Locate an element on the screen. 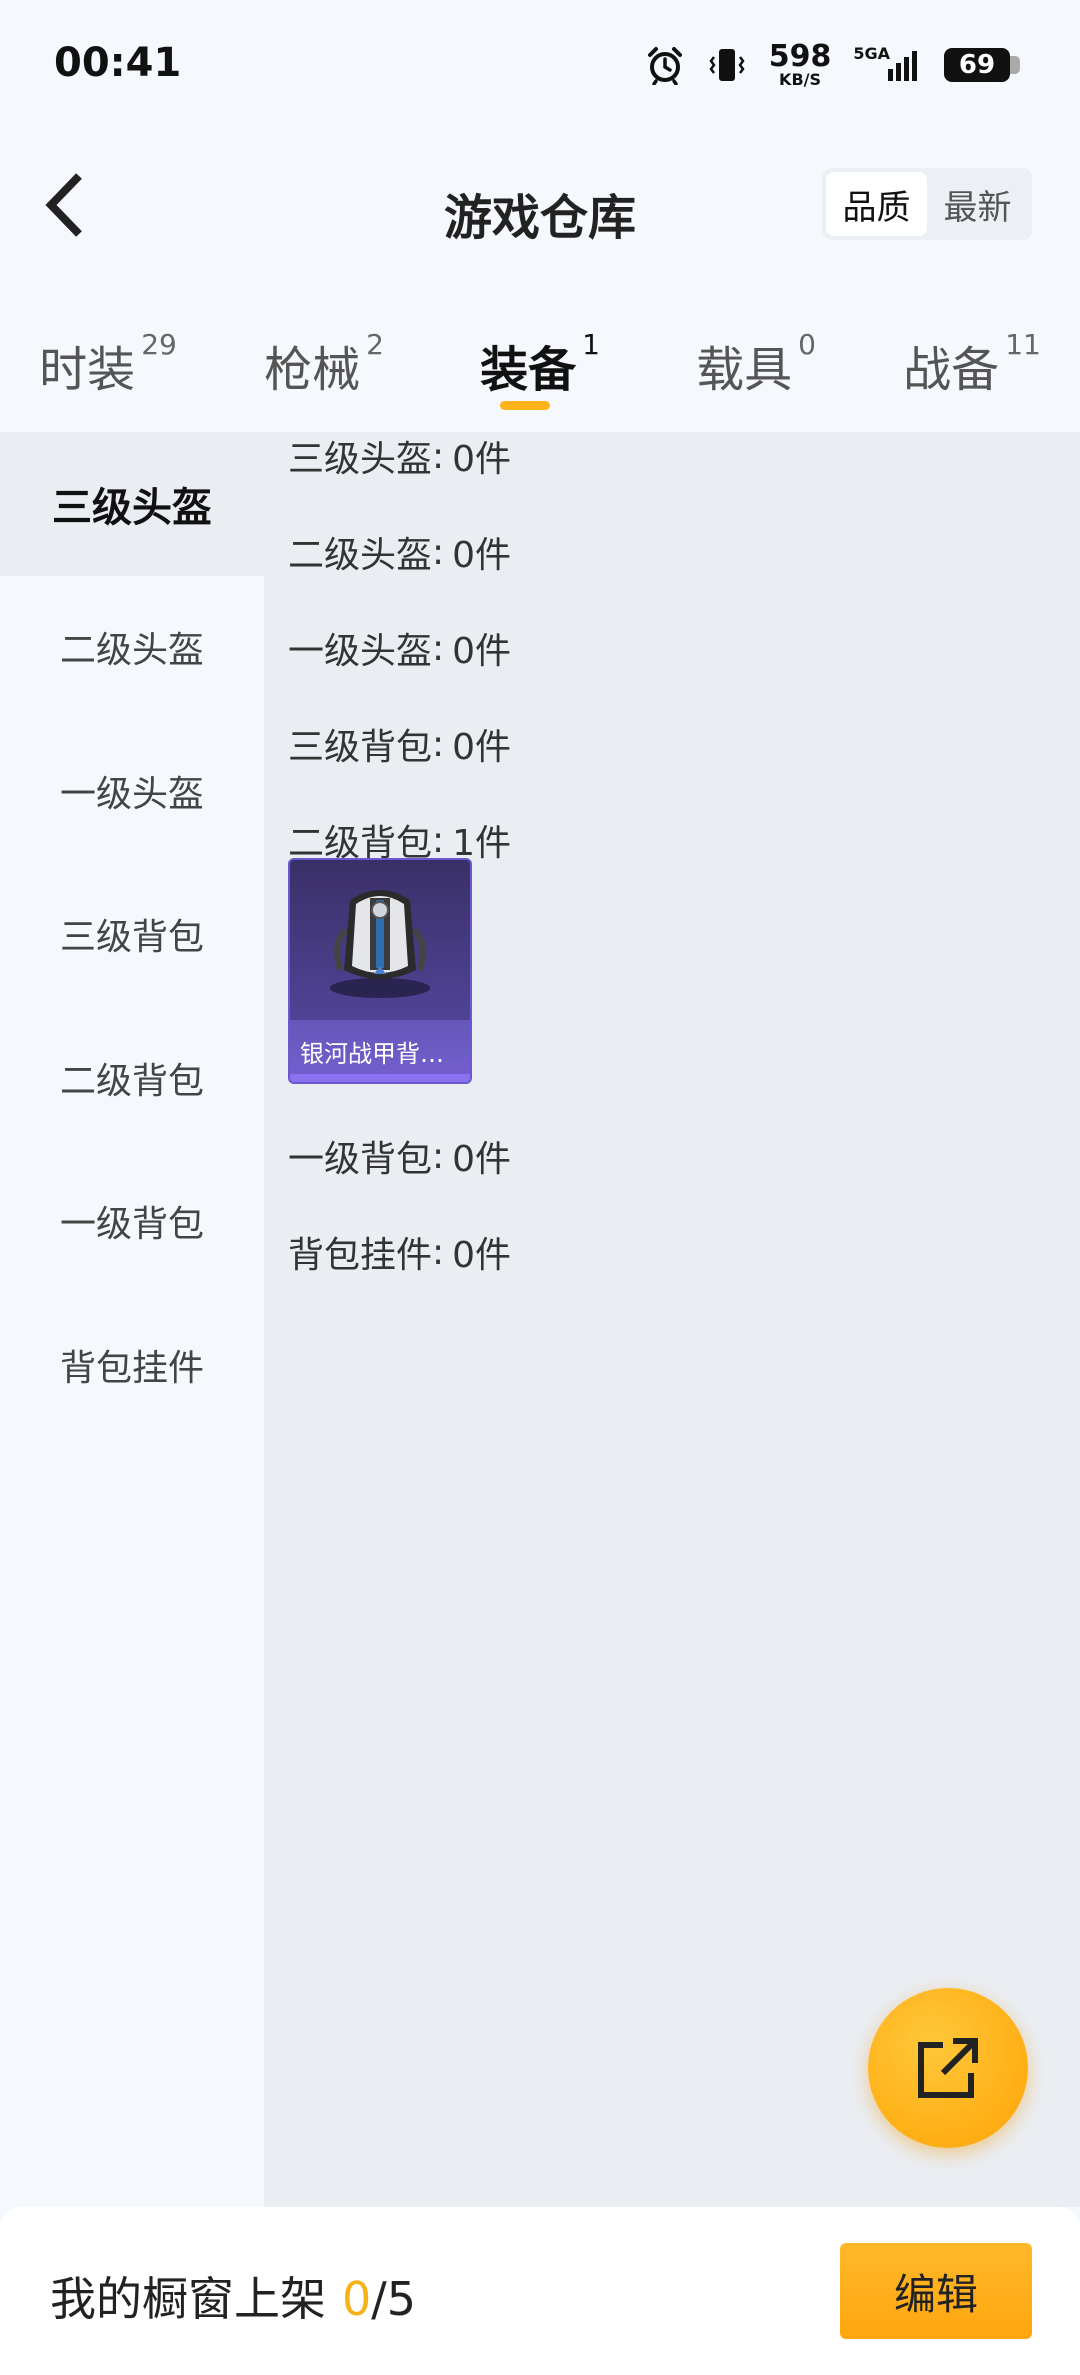 Image resolution: width=1080 pixels, height=2375 pixels. sidebar-item-backpack-charm: 背包挂件 is located at coordinates (132, 1365).